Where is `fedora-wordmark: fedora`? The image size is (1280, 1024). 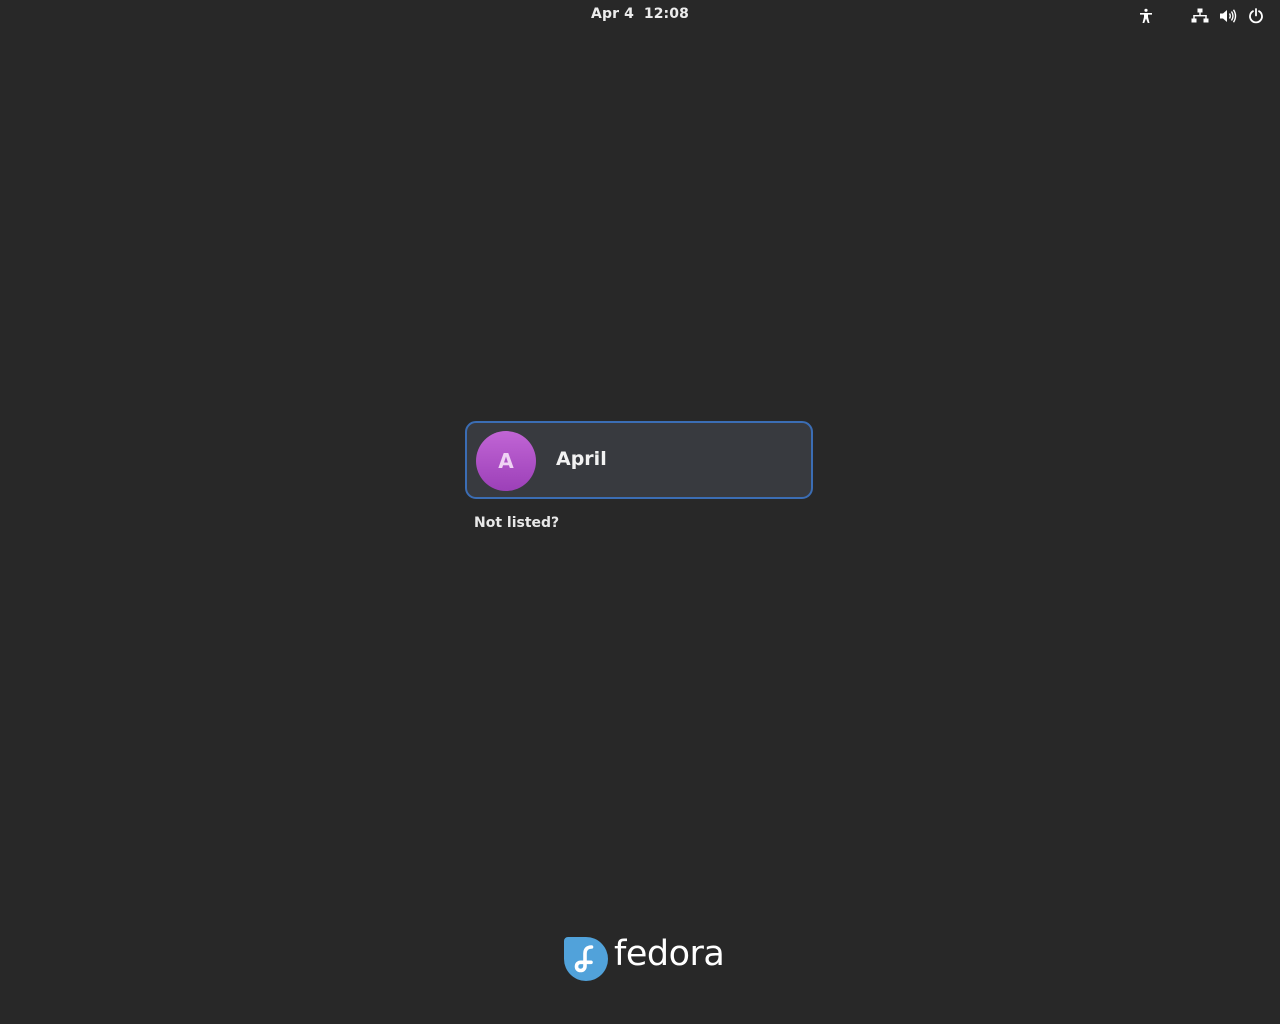
fedora-wordmark: fedora is located at coordinates (669, 954).